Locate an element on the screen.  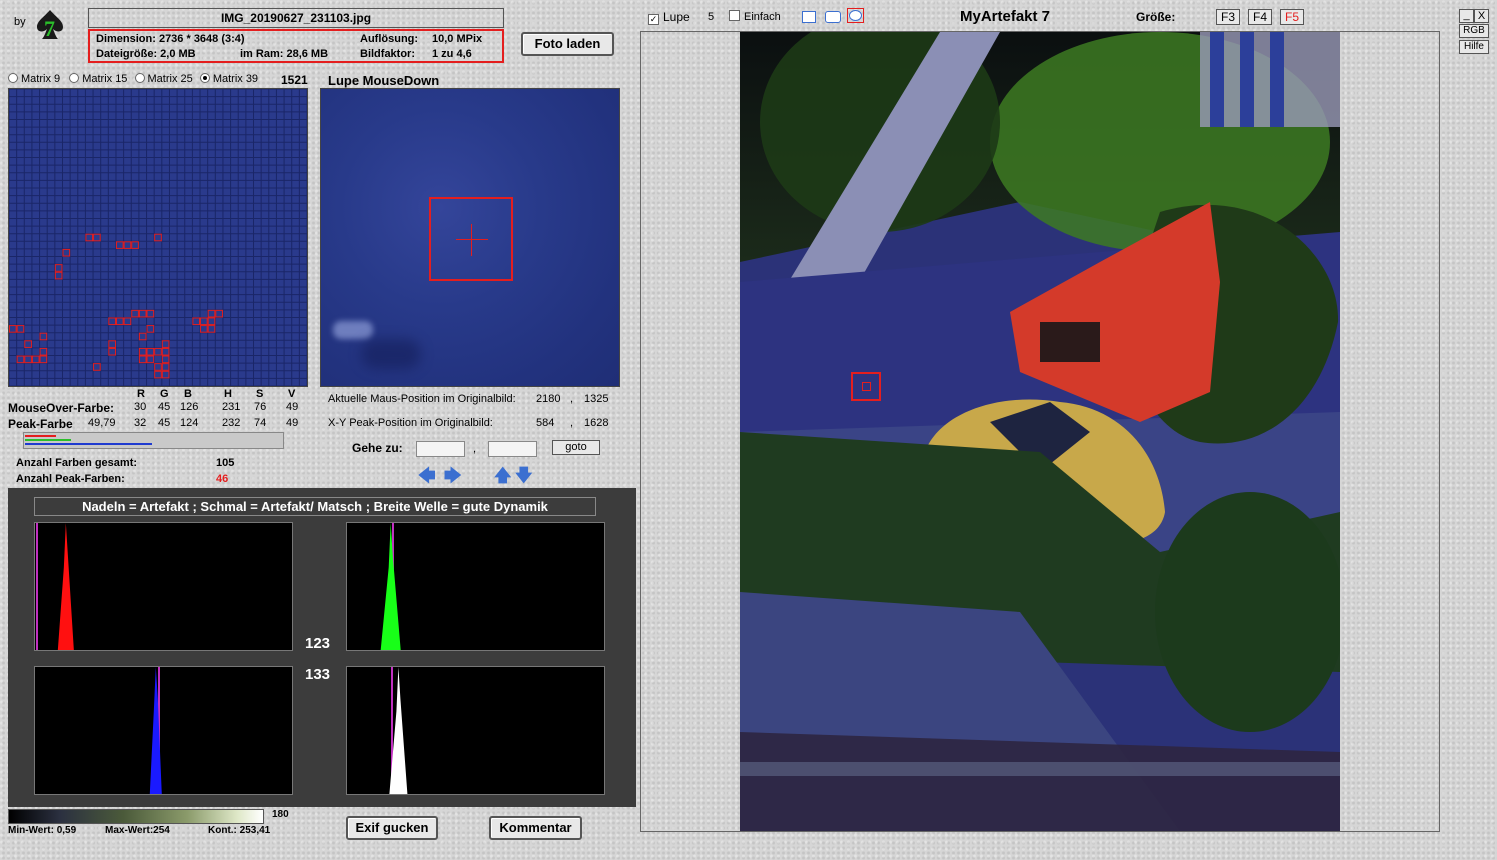
matrix-option-15: Matrix 15 is located at coordinates (98, 79).